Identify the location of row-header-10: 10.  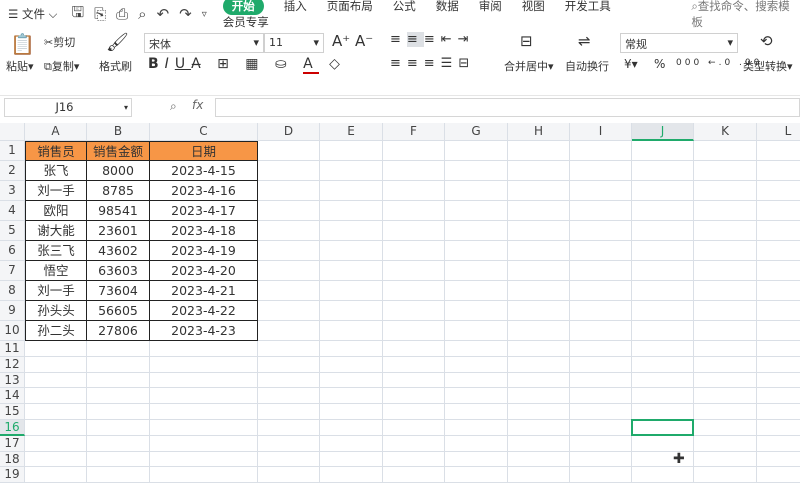
(12, 331).